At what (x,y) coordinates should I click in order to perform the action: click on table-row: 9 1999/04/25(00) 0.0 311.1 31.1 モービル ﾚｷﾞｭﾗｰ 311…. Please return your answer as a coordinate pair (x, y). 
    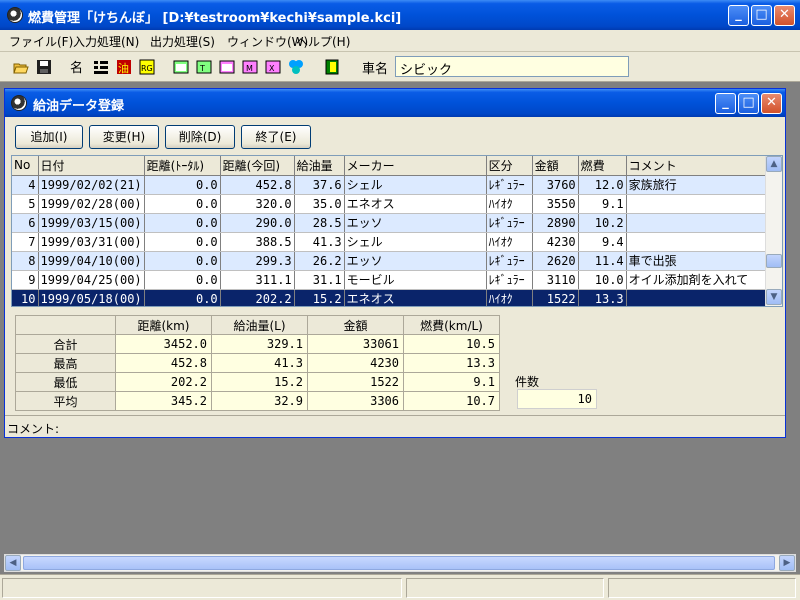
    Looking at the image, I should click on (392, 280).